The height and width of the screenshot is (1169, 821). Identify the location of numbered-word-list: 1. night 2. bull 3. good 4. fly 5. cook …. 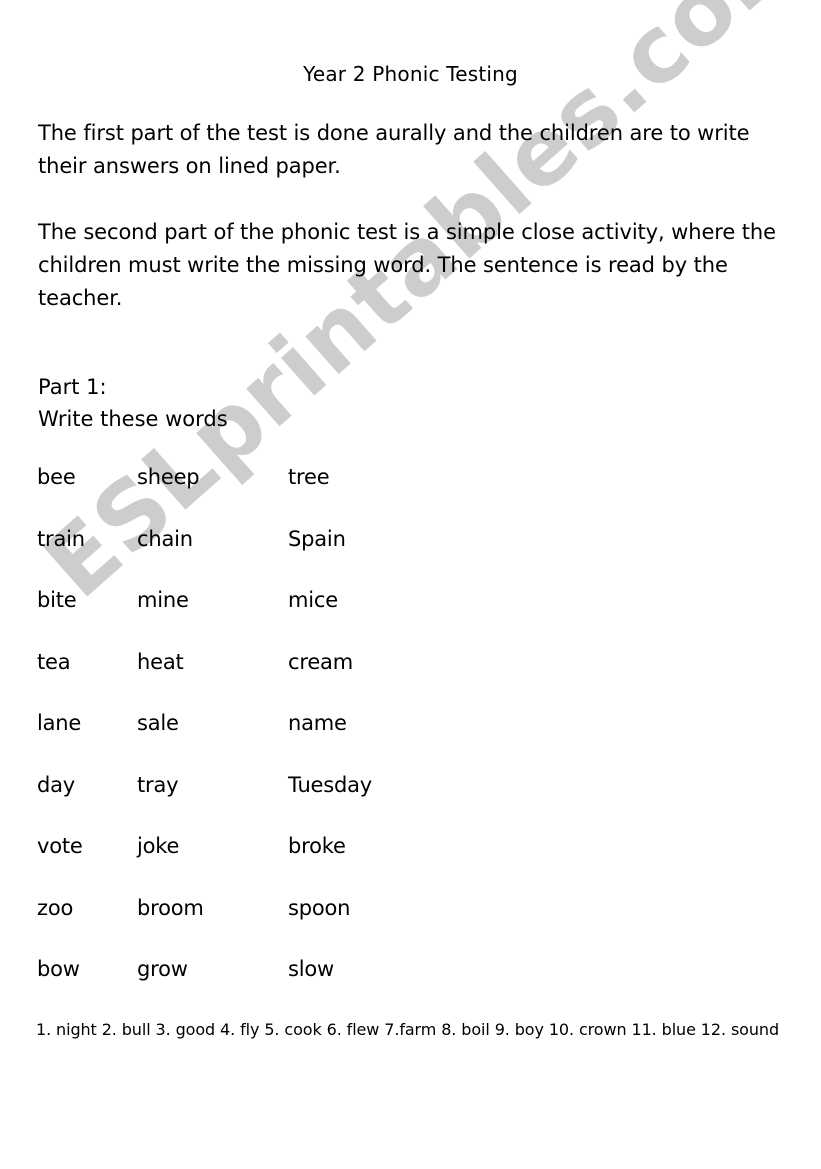
(408, 1029).